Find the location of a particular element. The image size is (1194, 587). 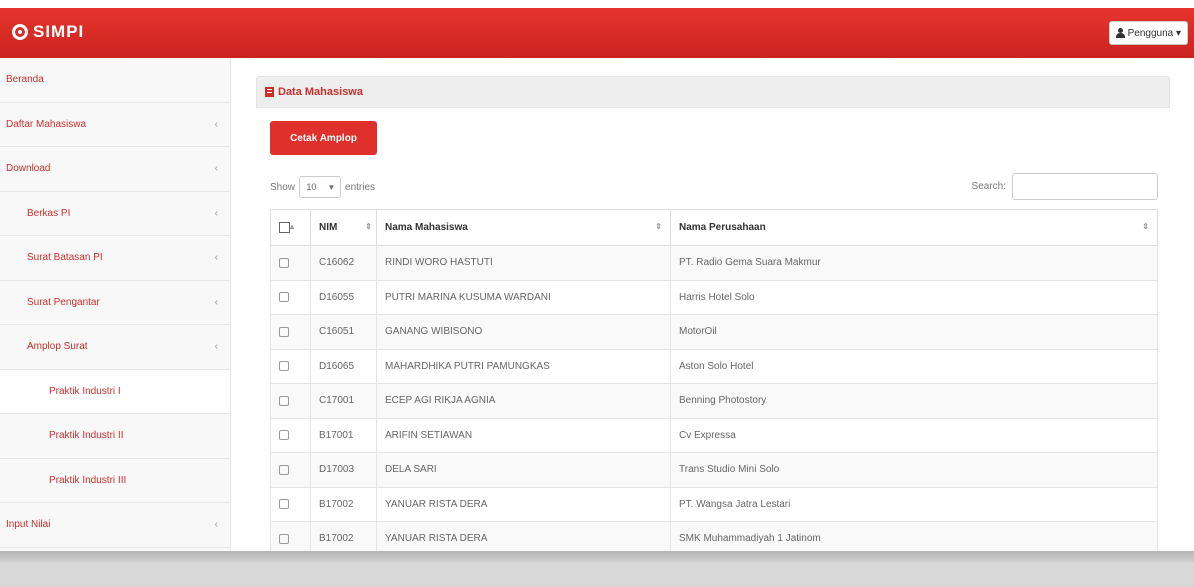

sidebar-item-praktik-industri-2: Praktik Industri II is located at coordinates (115, 436).